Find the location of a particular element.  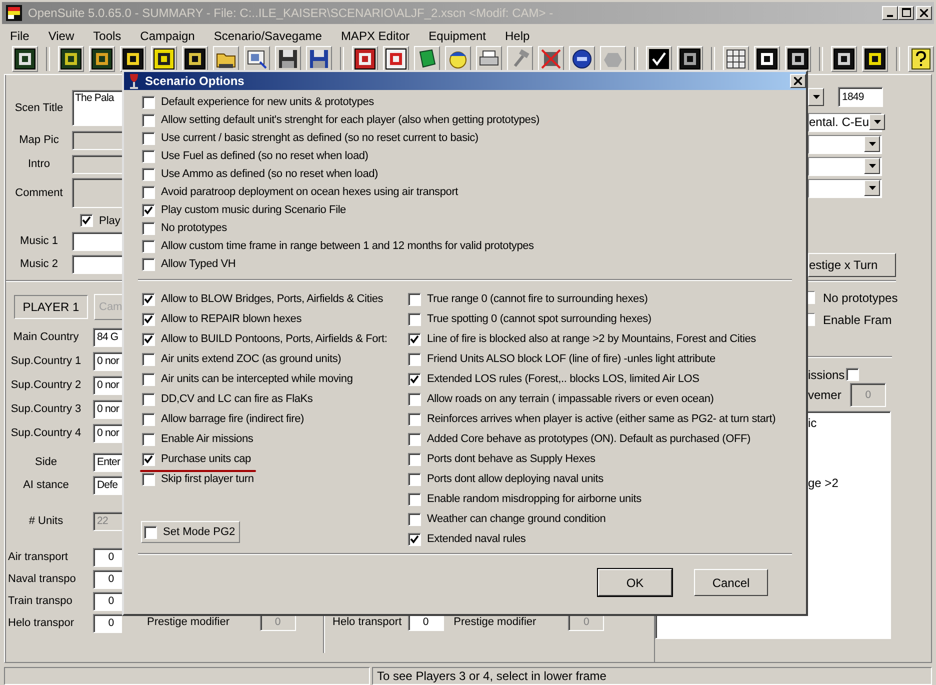

option-checkbox: Default experience for new units & prototypes is located at coordinates (474, 102).